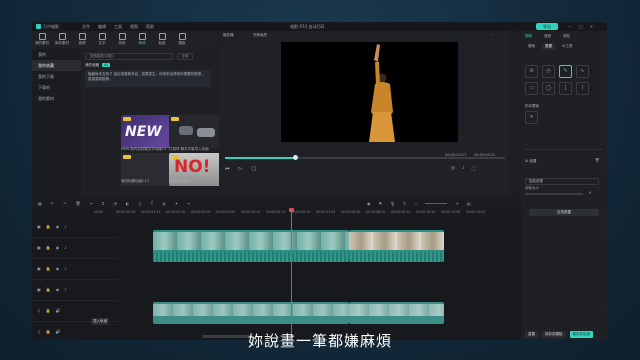  What do you see at coordinates (129, 56) in the screenshot?
I see `search-input: 搜索模板与图片` at bounding box center [129, 56].